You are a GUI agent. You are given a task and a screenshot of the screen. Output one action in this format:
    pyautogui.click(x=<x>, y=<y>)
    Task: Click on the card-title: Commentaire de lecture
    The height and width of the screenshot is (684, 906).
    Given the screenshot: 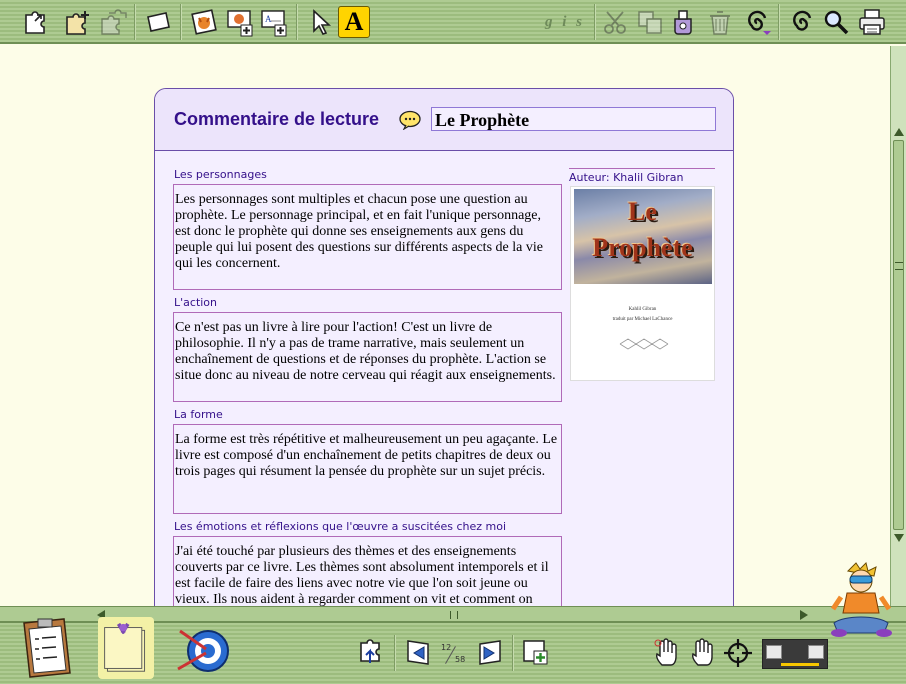 What is the action you would take?
    pyautogui.click(x=277, y=119)
    